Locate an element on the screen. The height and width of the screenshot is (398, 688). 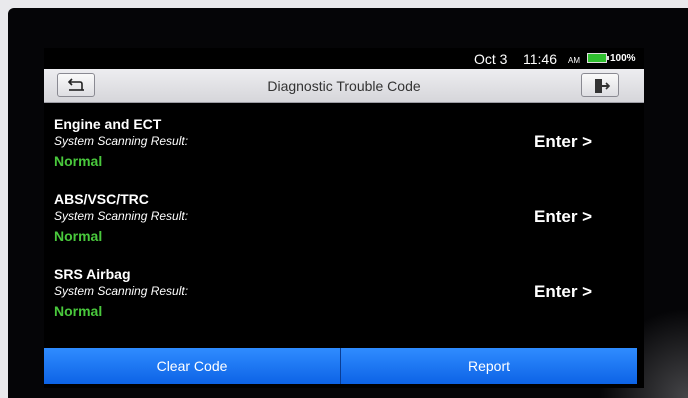
battery-icon is located at coordinates (598, 58).